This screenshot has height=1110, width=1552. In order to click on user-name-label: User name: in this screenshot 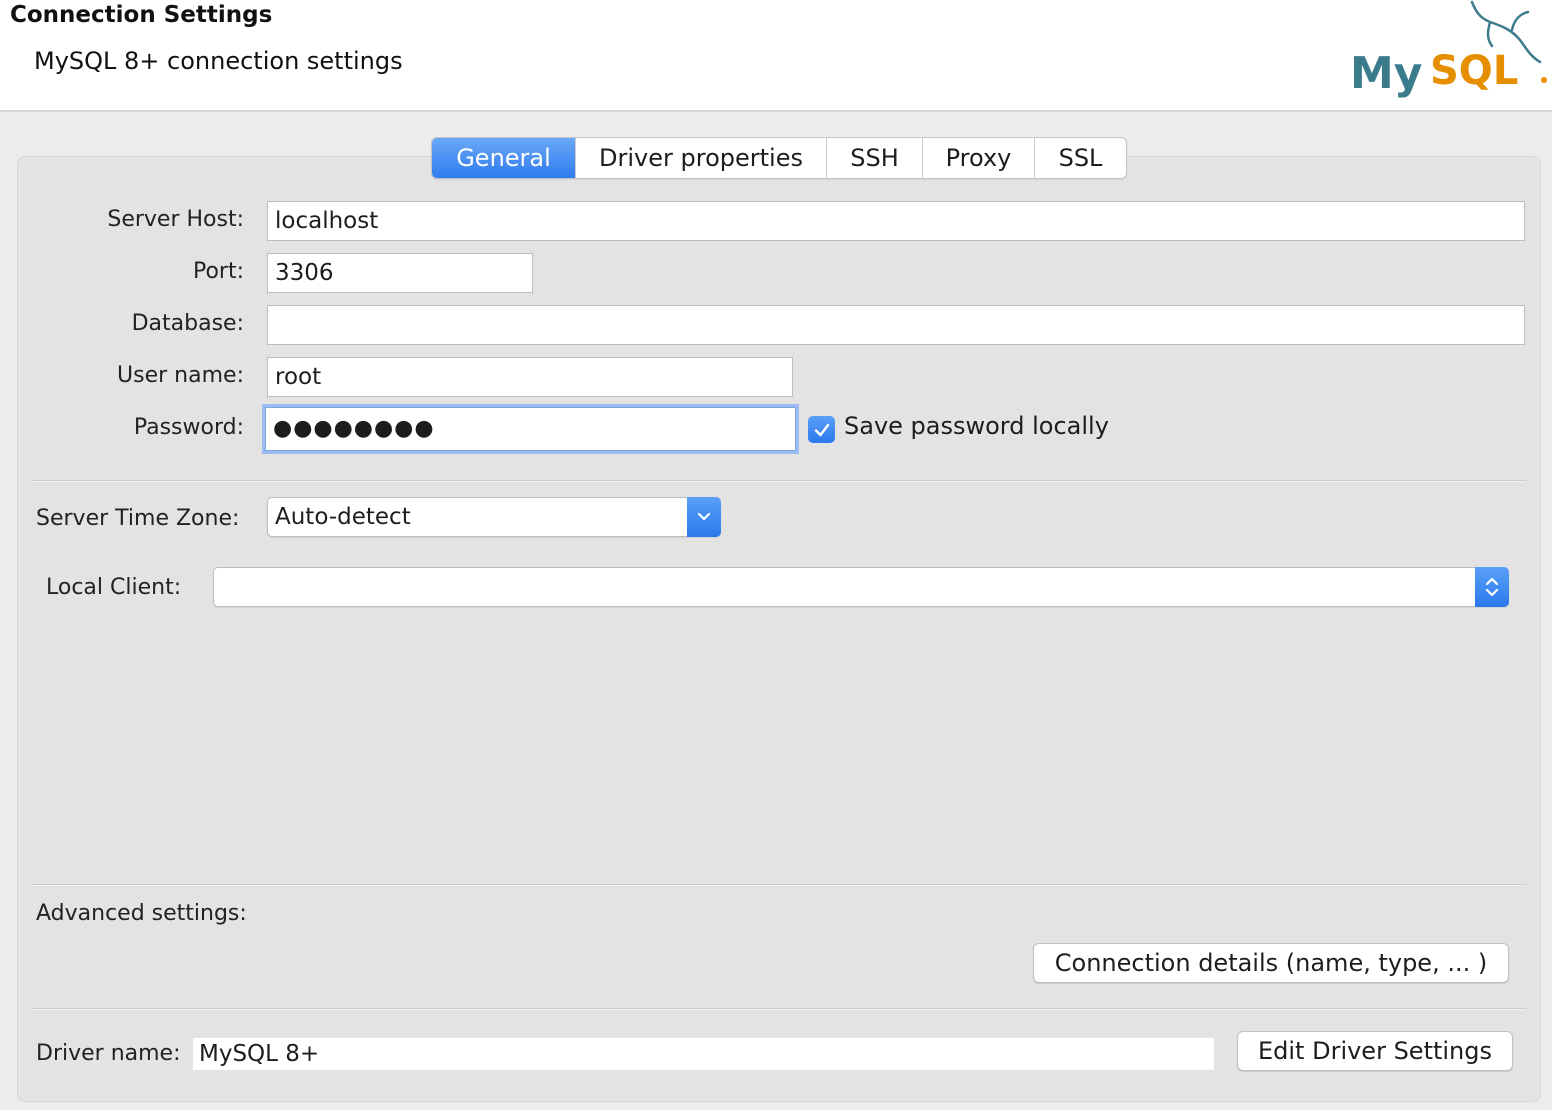, I will do `click(180, 375)`.